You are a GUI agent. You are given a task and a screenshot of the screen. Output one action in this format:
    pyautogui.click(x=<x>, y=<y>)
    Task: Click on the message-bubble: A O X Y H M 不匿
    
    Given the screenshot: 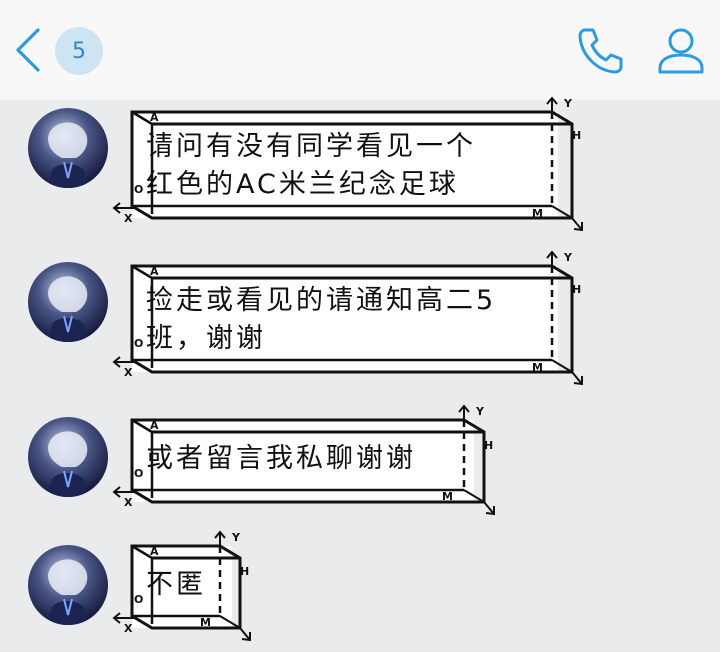 What is the action you would take?
    pyautogui.click(x=188, y=586)
    